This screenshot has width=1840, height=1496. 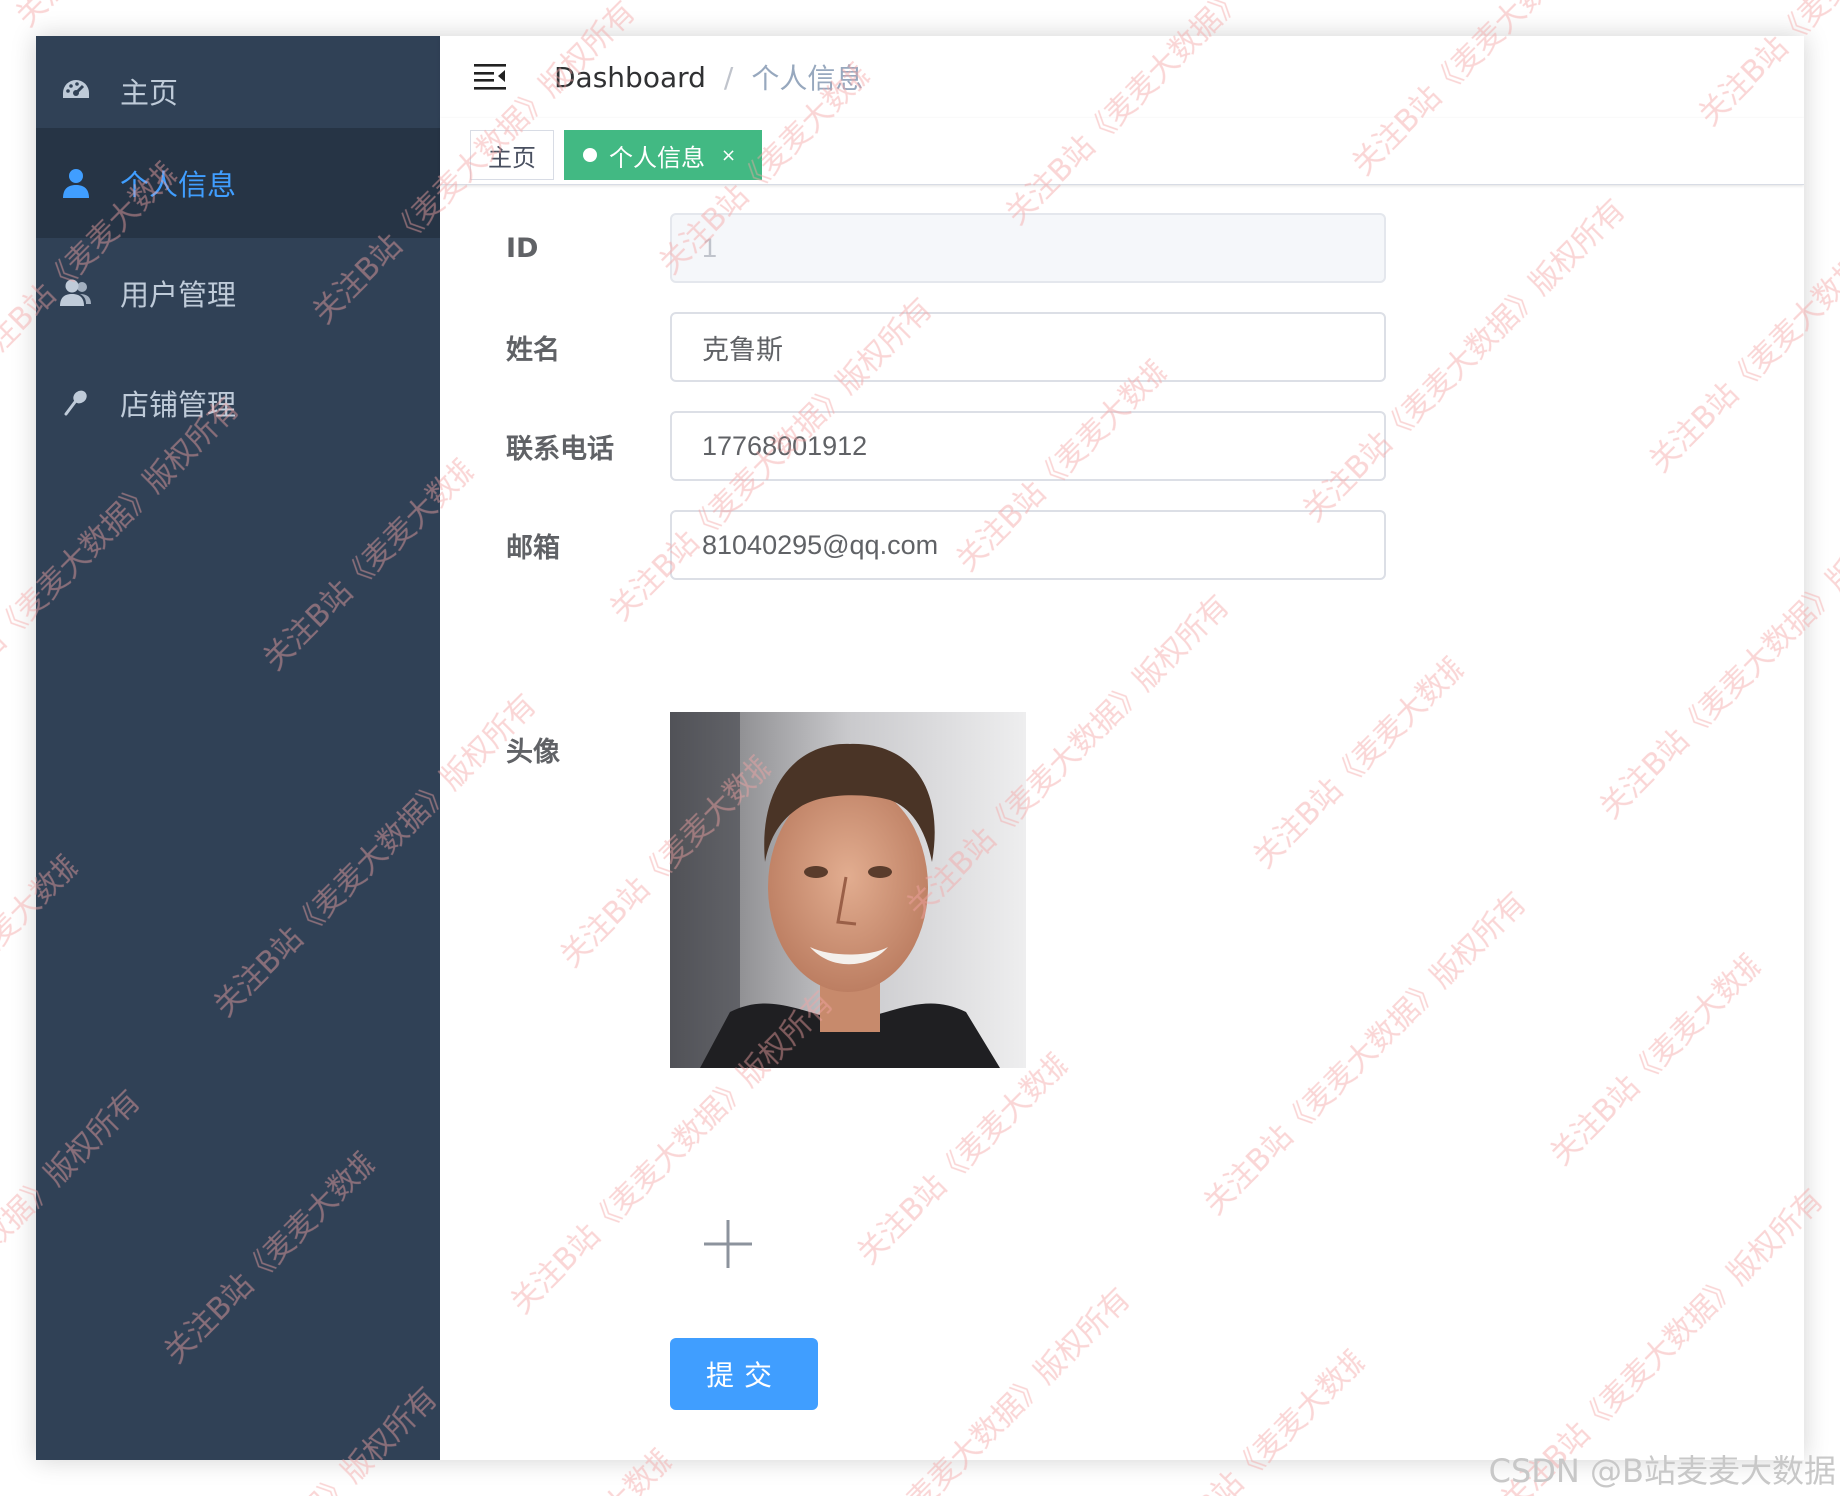 What do you see at coordinates (238, 183) in the screenshot?
I see `sidebar-item-profile: 个人信息` at bounding box center [238, 183].